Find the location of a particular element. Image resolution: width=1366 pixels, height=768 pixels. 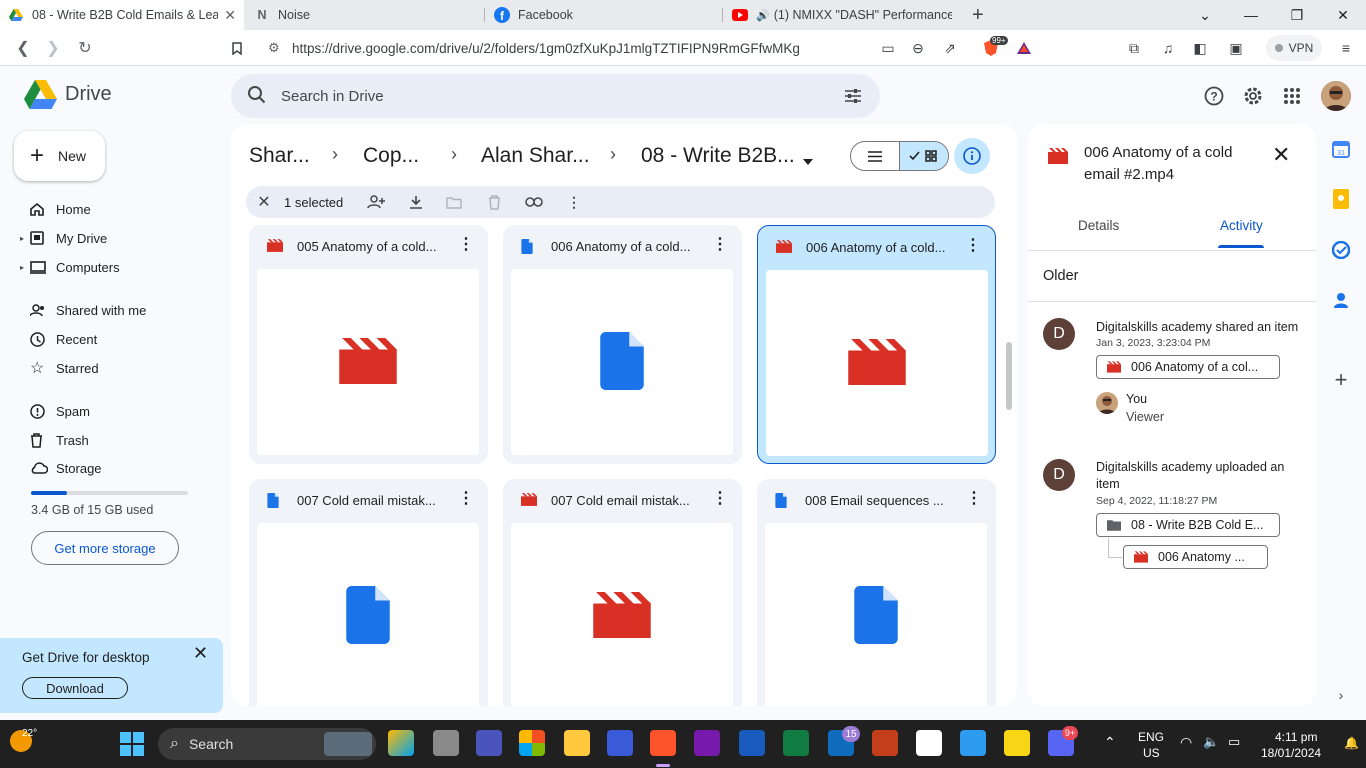

expand-panel-icon: › is located at coordinates (1341, 695).